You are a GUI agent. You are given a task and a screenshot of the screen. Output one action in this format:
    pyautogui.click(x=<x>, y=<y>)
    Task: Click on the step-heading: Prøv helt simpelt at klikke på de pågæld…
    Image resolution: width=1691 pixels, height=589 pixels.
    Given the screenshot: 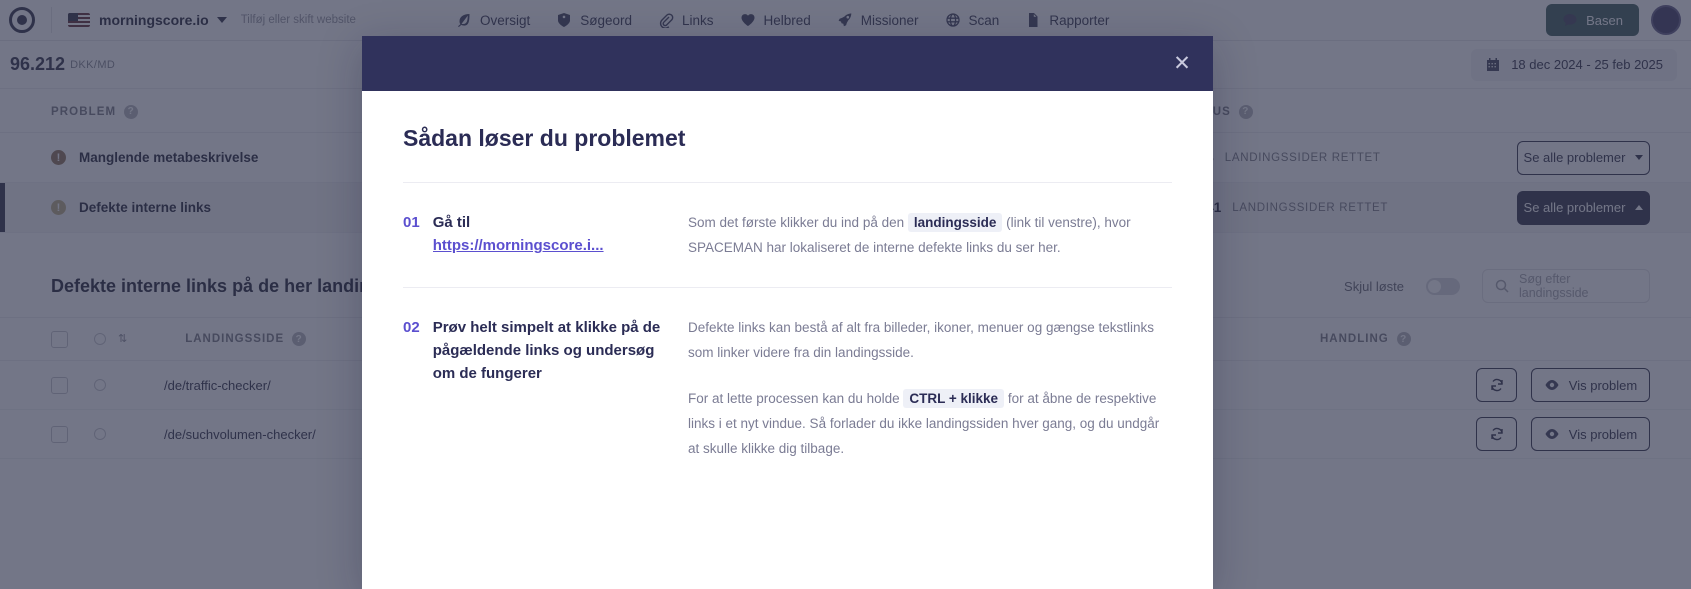 What is the action you would take?
    pyautogui.click(x=546, y=350)
    